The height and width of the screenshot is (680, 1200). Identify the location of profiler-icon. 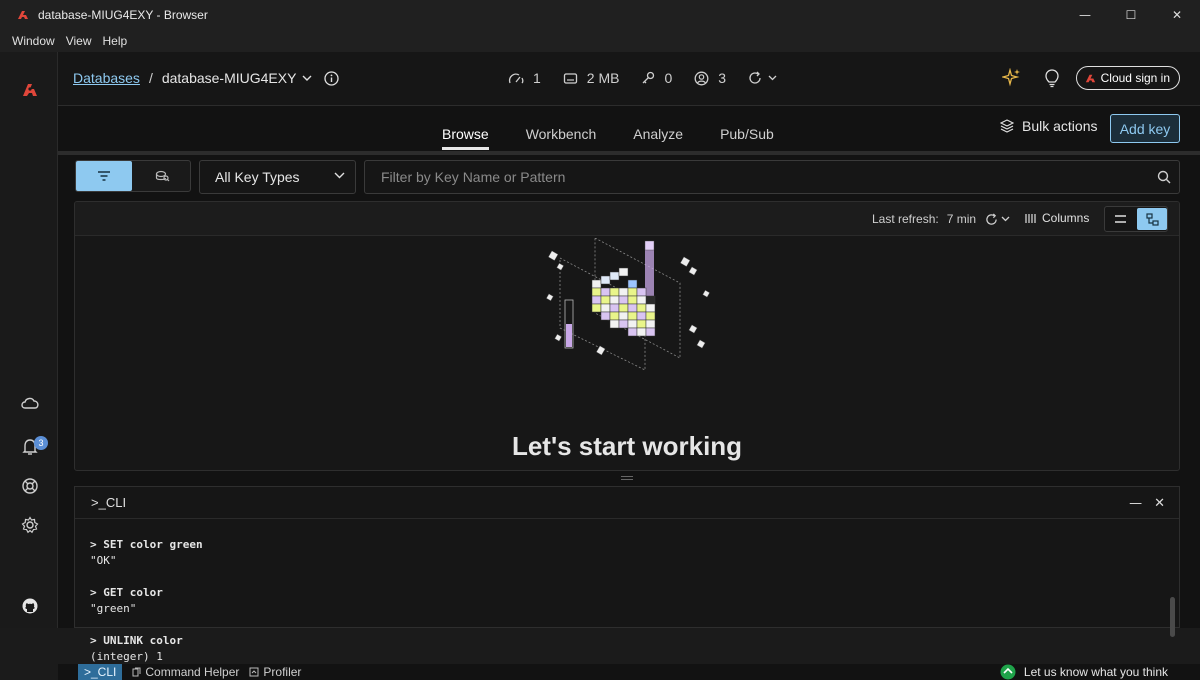
(254, 672).